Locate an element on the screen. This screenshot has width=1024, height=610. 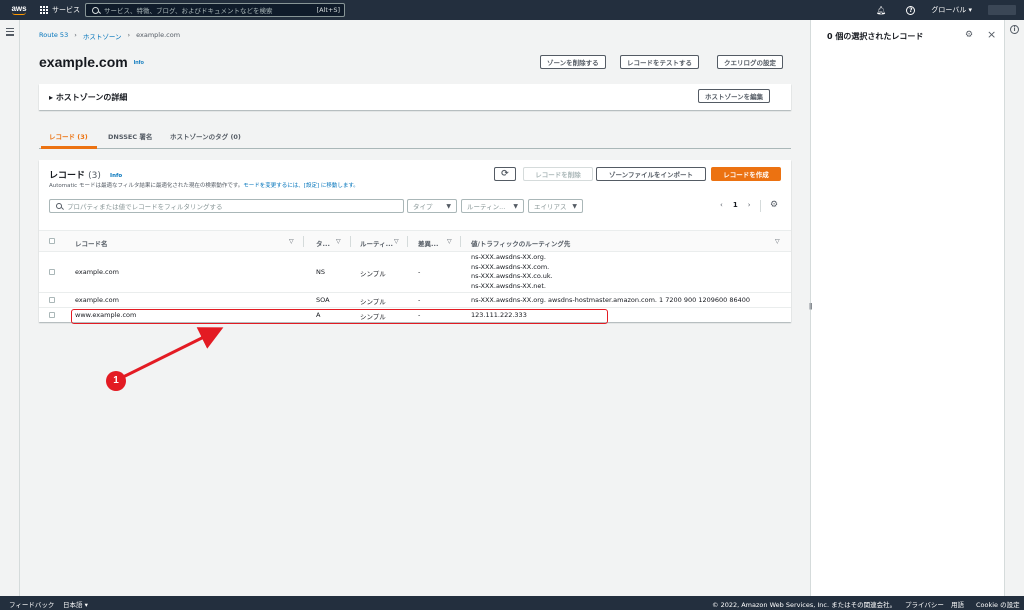
breadcrumb-current: example.com is located at coordinates (158, 35).